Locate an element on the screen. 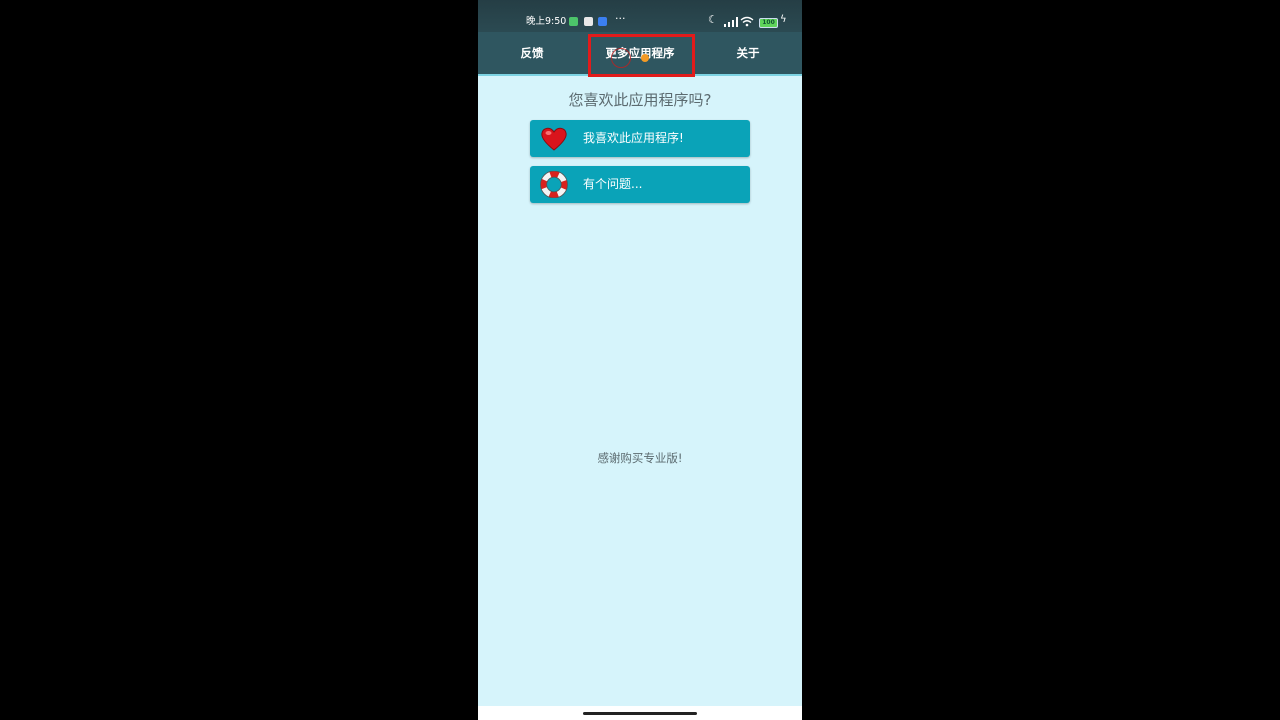 The height and width of the screenshot is (720, 1280). status-bar: 晚上9:50 ··· ☾ 100 ϟ is located at coordinates (640, 16).